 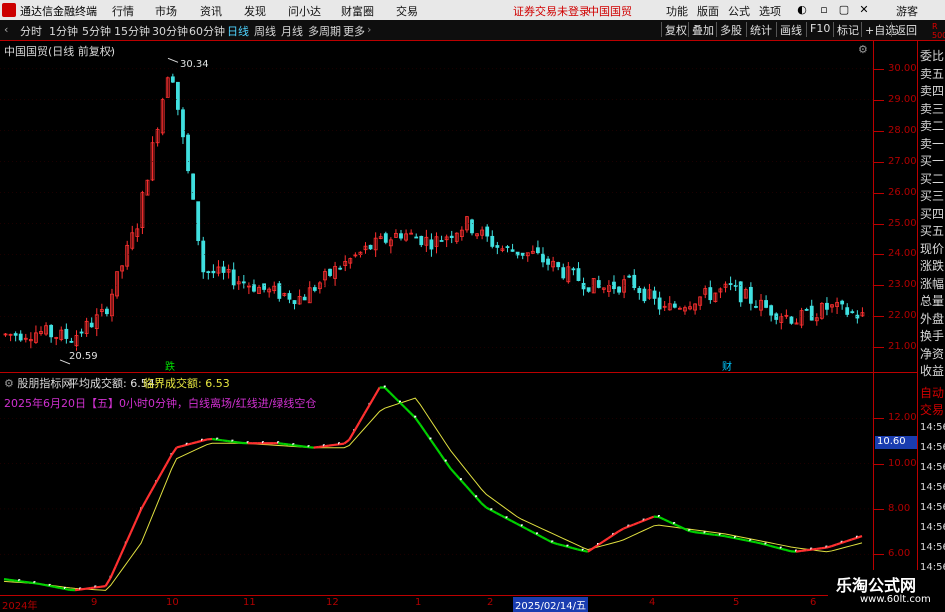 What do you see at coordinates (354, 31) in the screenshot?
I see `period-tab-more: 更多` at bounding box center [354, 31].